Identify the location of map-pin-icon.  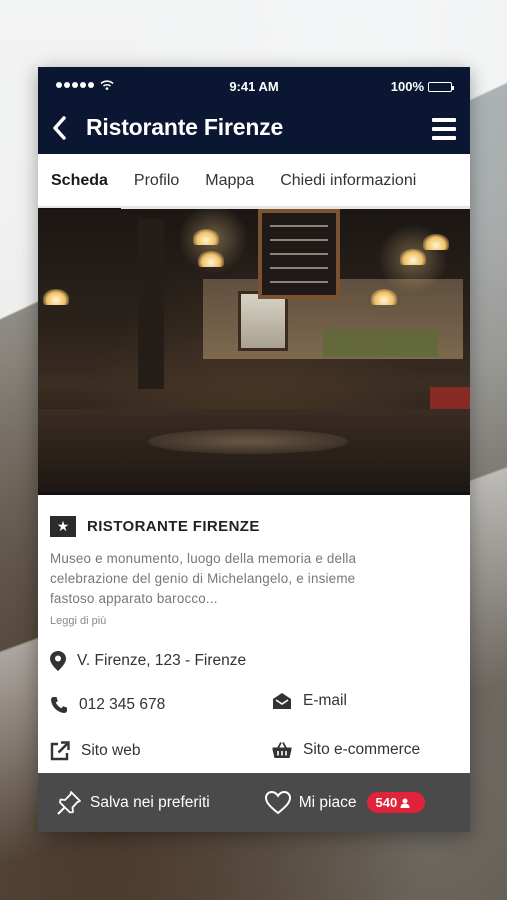
(58, 661).